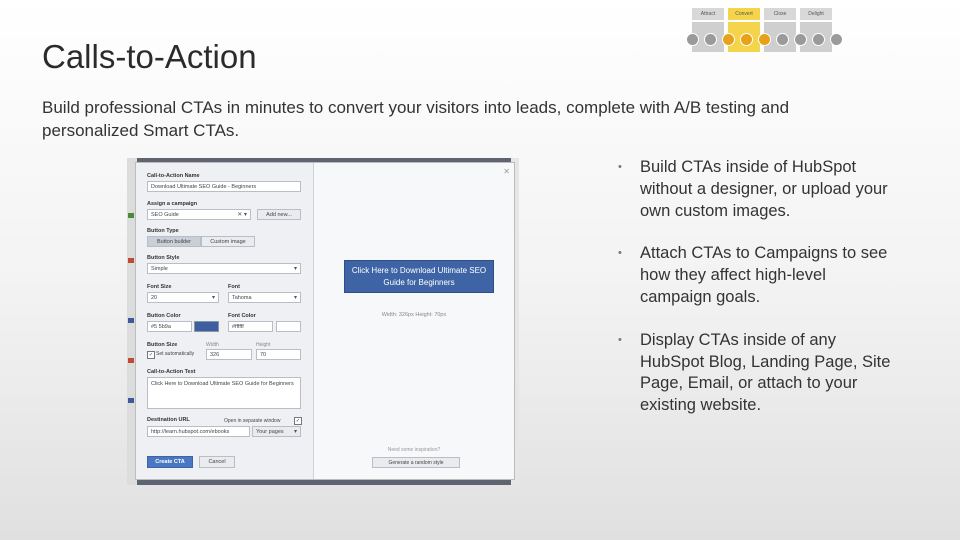 This screenshot has width=960, height=540. Describe the element at coordinates (263, 345) in the screenshot. I see `height-label: Height` at that location.